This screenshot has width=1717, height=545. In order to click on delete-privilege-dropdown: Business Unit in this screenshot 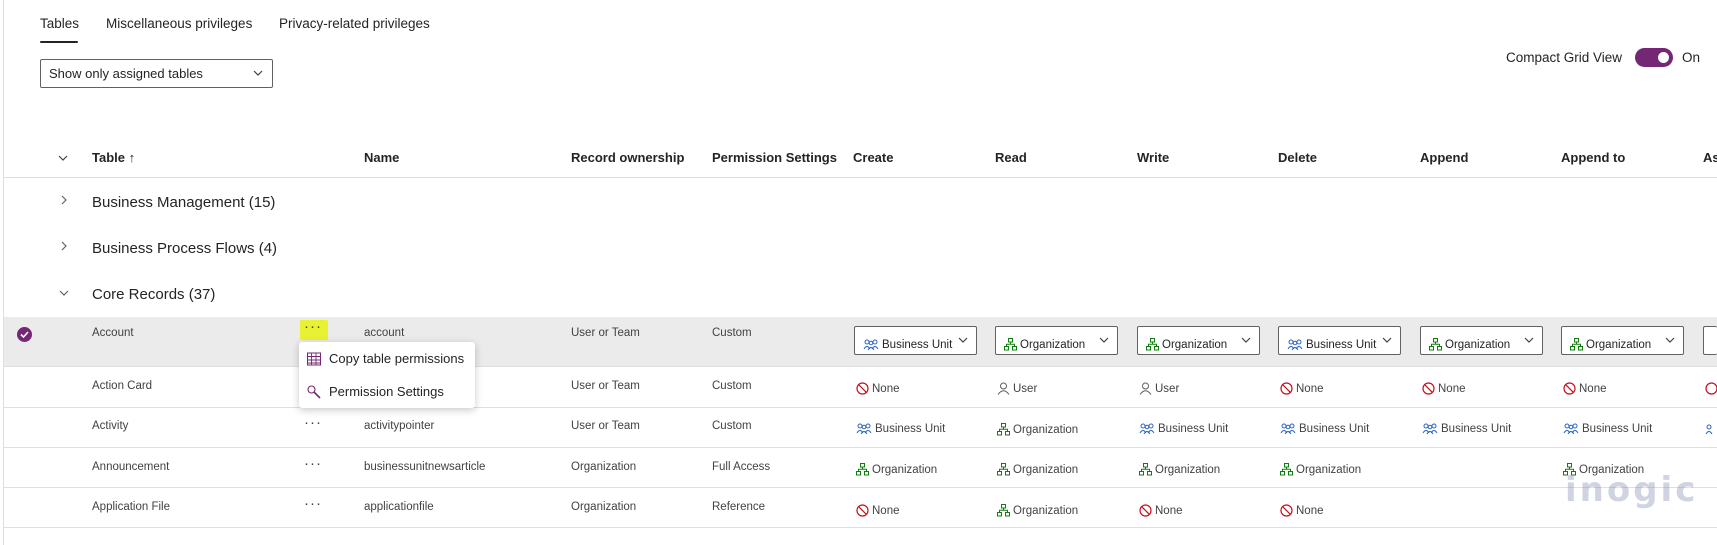, I will do `click(1339, 340)`.